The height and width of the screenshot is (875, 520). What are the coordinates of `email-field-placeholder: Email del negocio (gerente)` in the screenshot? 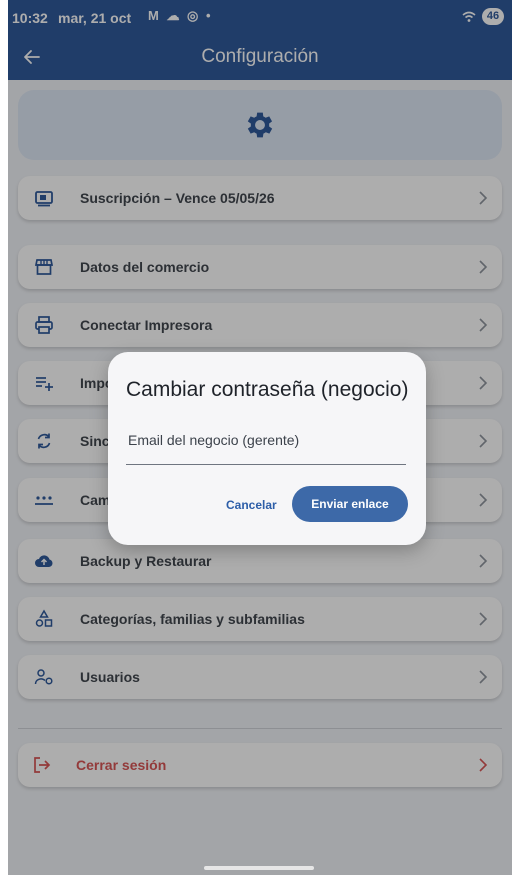 It's located at (214, 440).